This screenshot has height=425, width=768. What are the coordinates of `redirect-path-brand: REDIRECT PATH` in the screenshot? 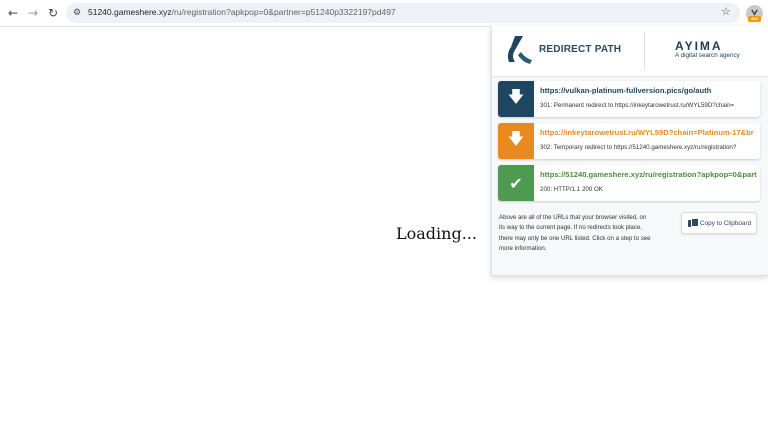 It's located at (580, 49).